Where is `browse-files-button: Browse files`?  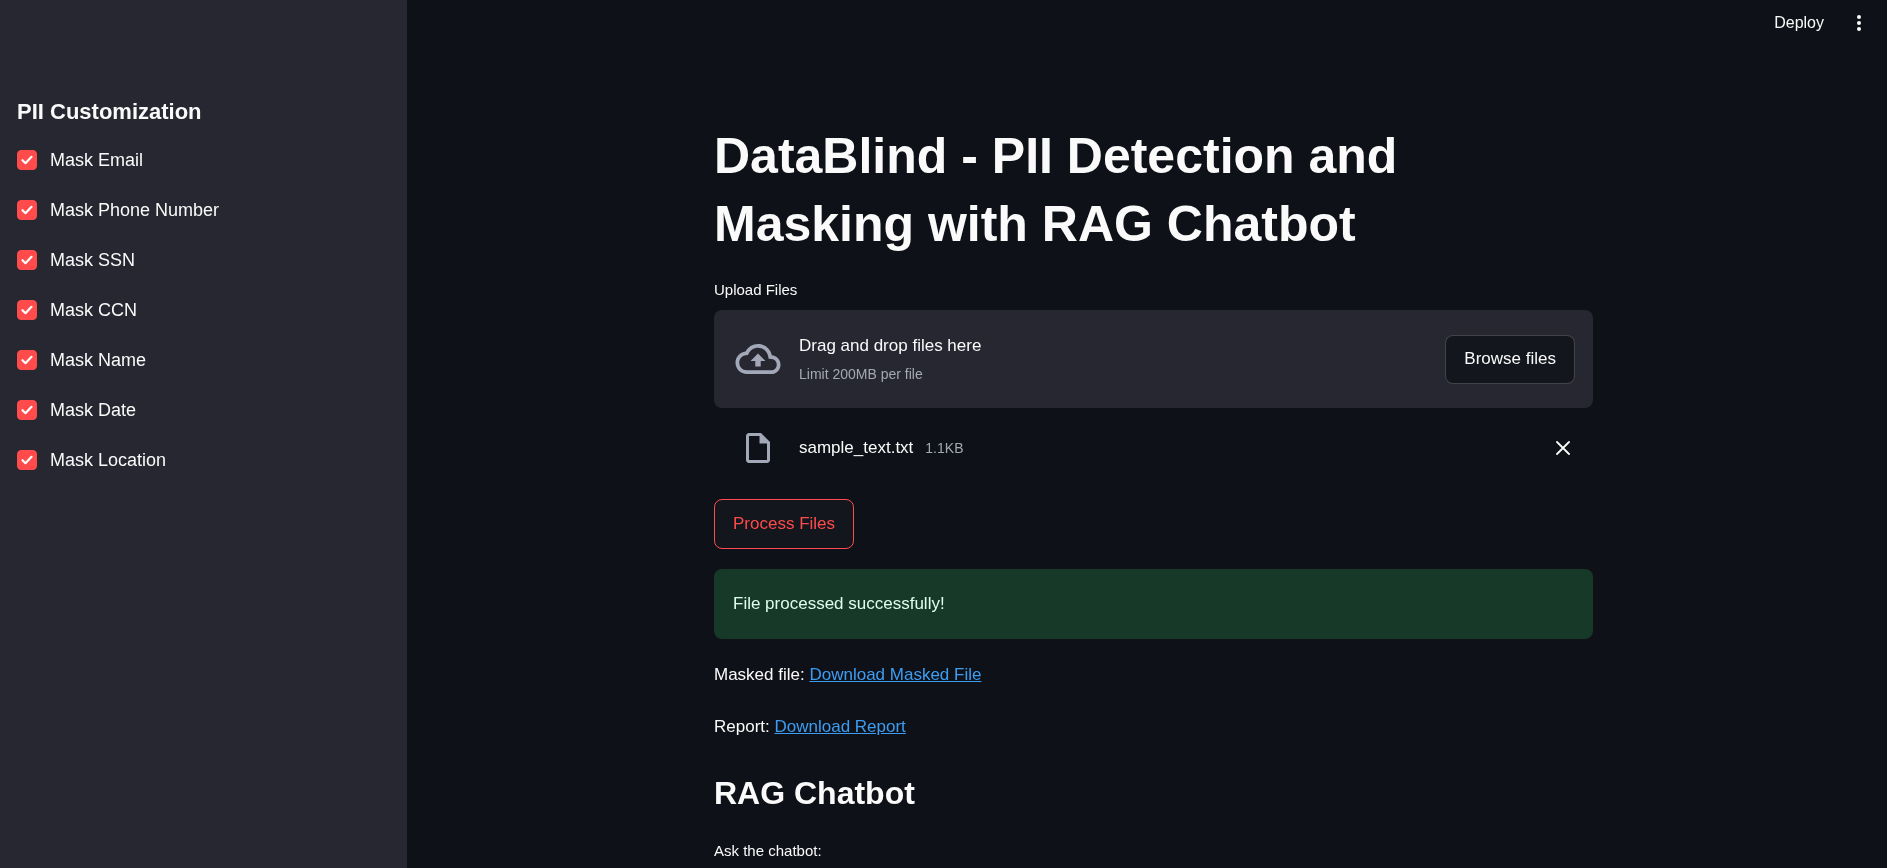
browse-files-button: Browse files is located at coordinates (1510, 359).